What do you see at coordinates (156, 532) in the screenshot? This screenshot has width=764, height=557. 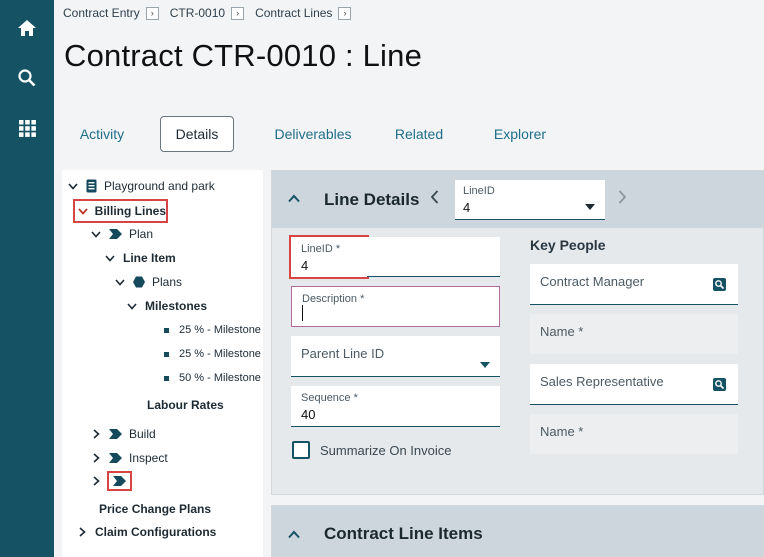 I see `tree-label: Claim Configurations` at bounding box center [156, 532].